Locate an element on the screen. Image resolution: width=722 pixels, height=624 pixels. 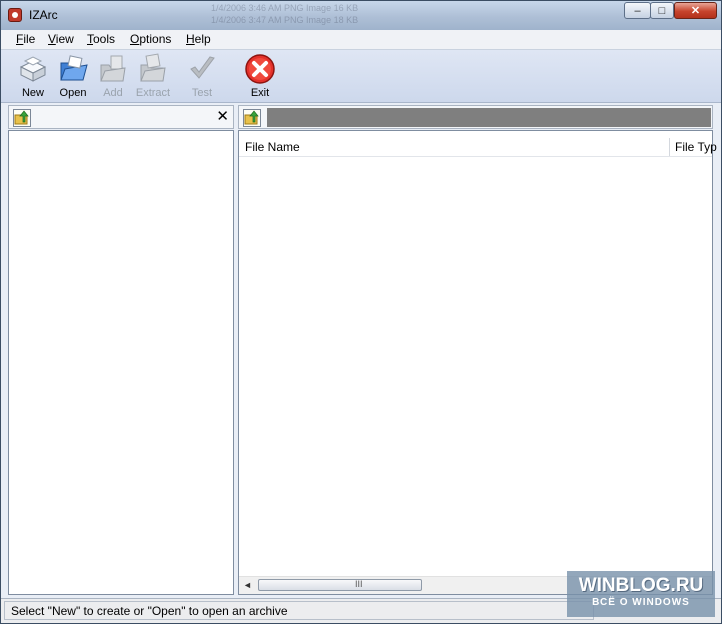
folder-up-button is located at coordinates (22, 118).